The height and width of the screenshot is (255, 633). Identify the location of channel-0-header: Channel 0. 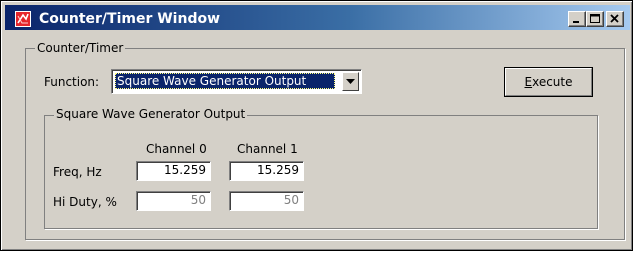
(176, 149).